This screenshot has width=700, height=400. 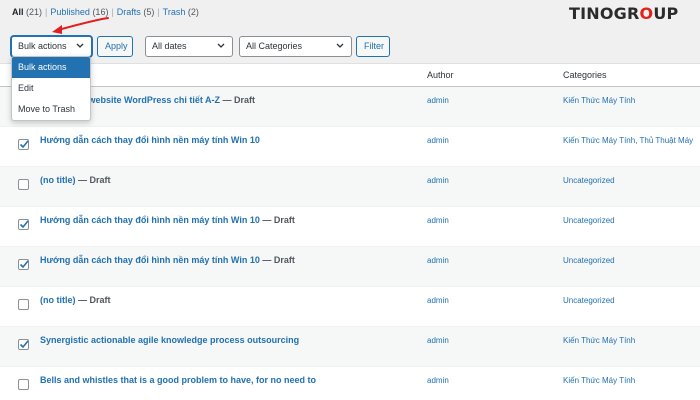 I want to click on bulk-actions-menu: Bulk actions Edit Move to Trash, so click(x=51, y=88).